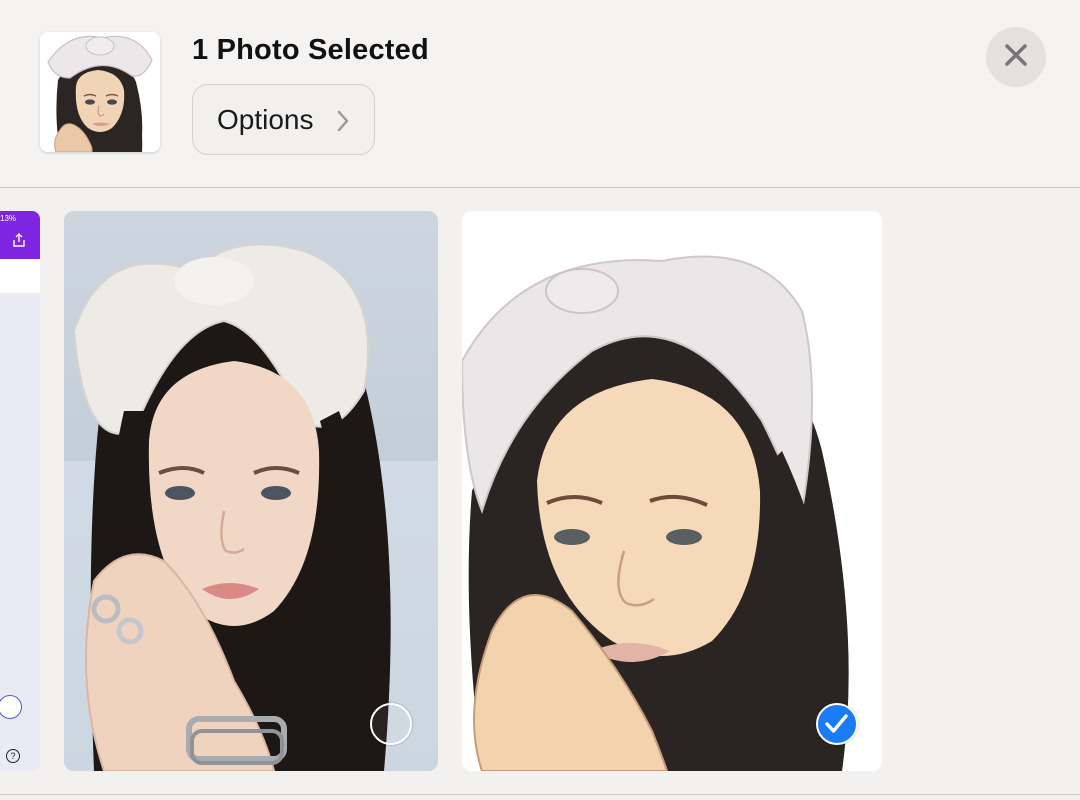  Describe the element at coordinates (13, 756) in the screenshot. I see `help-icon: ?` at that location.